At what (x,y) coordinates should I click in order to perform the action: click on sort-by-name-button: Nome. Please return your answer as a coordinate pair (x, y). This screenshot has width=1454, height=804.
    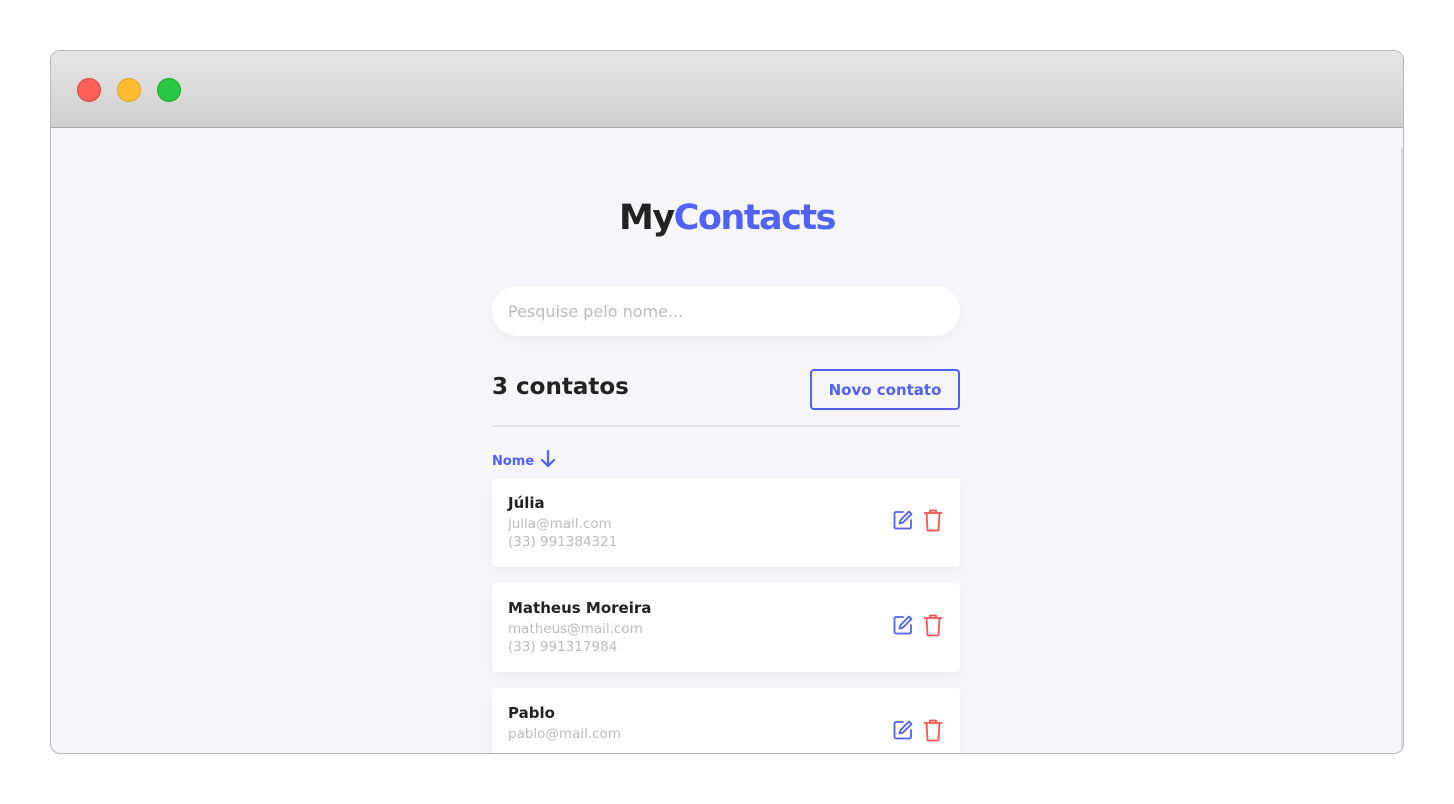
    Looking at the image, I should click on (524, 461).